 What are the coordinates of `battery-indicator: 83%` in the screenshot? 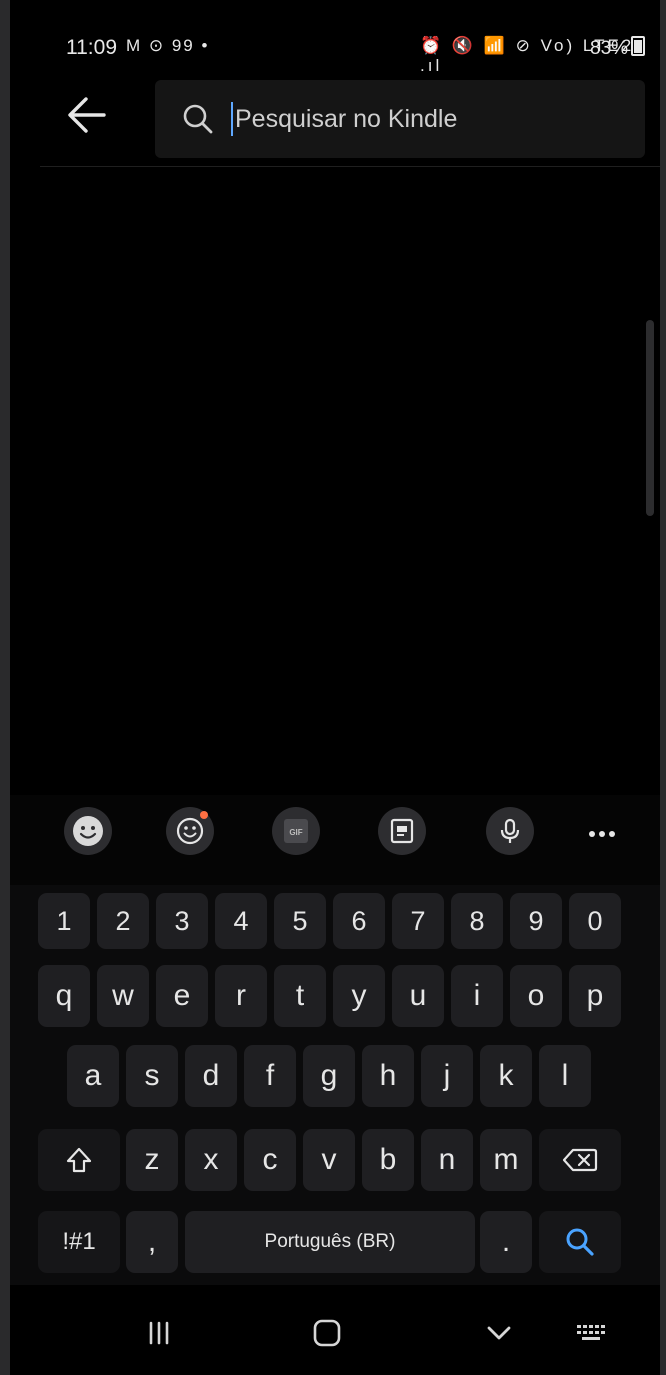 It's located at (618, 48).